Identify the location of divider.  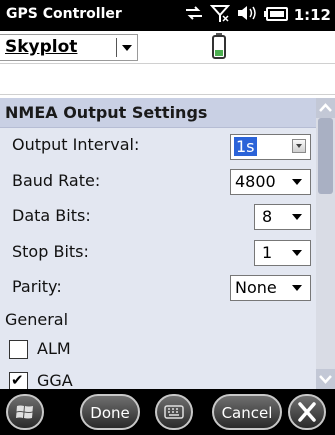
(116, 47).